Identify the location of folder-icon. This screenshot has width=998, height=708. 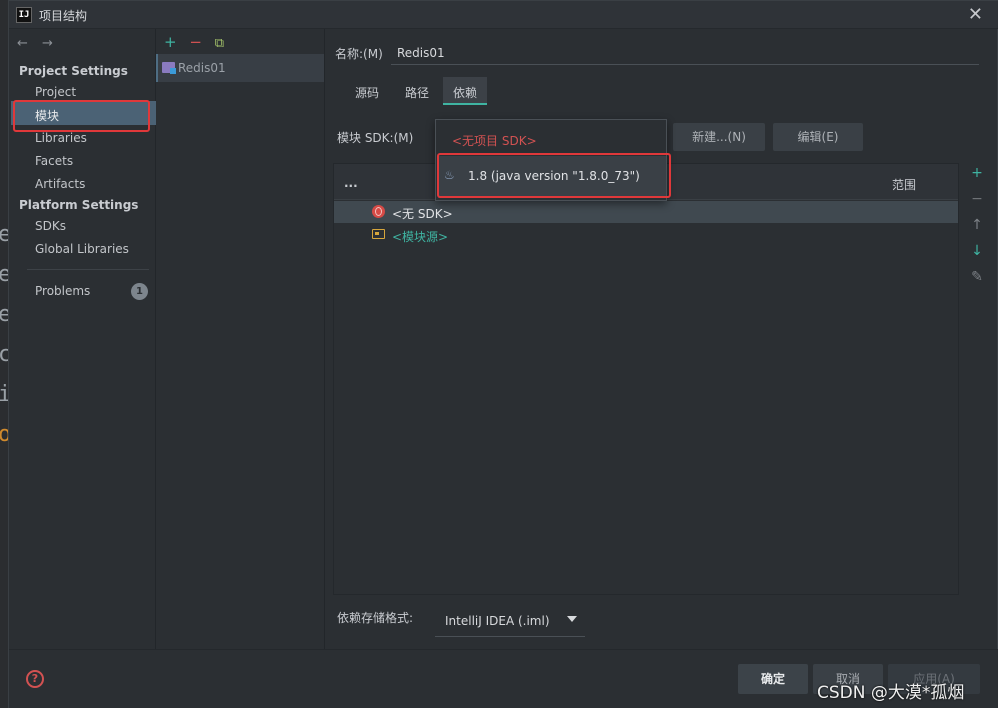
(378, 234).